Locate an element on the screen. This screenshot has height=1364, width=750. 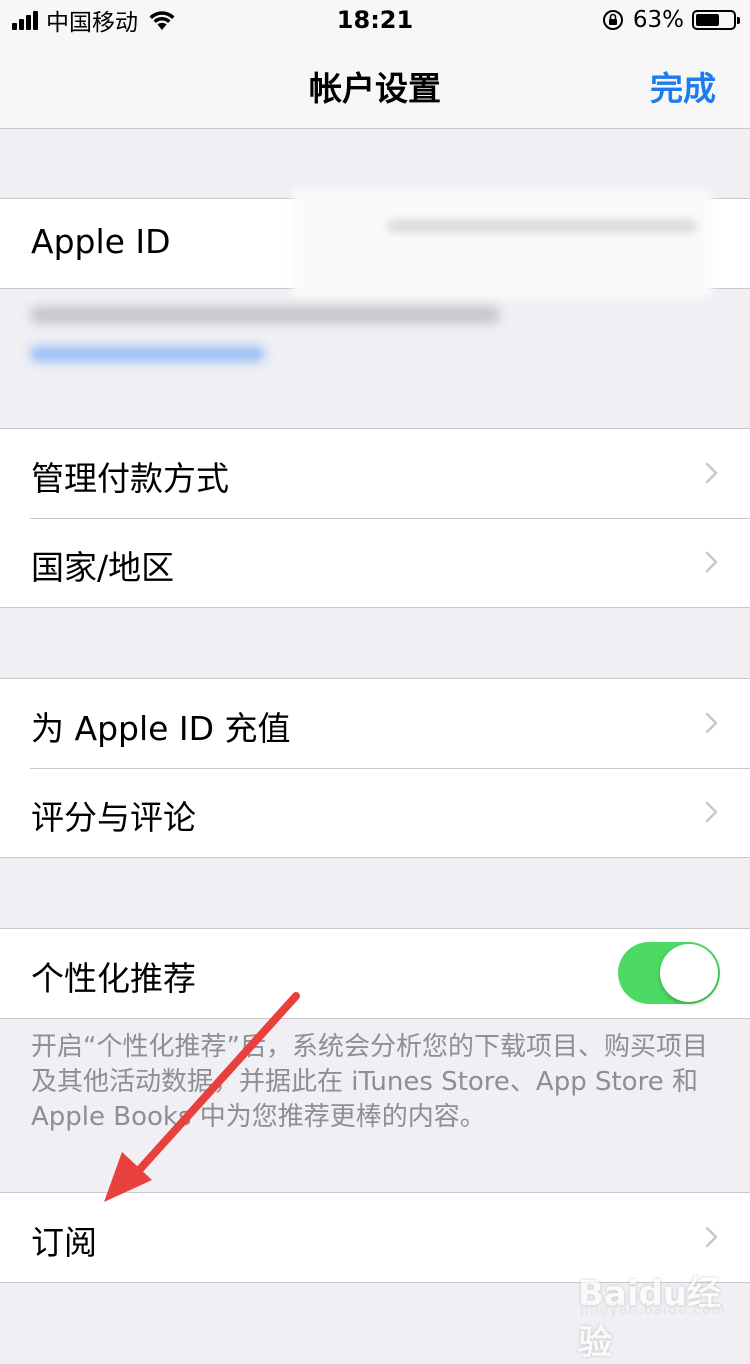
rotation-lock-icon is located at coordinates (612, 20).